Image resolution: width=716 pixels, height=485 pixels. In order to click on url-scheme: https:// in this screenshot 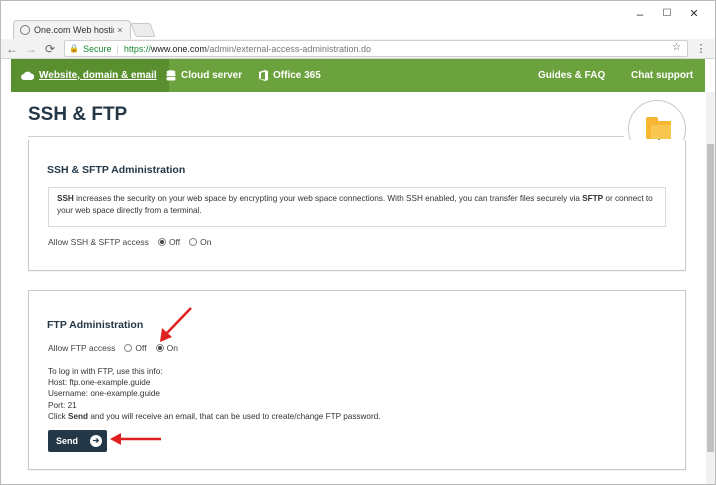, I will do `click(137, 48)`.